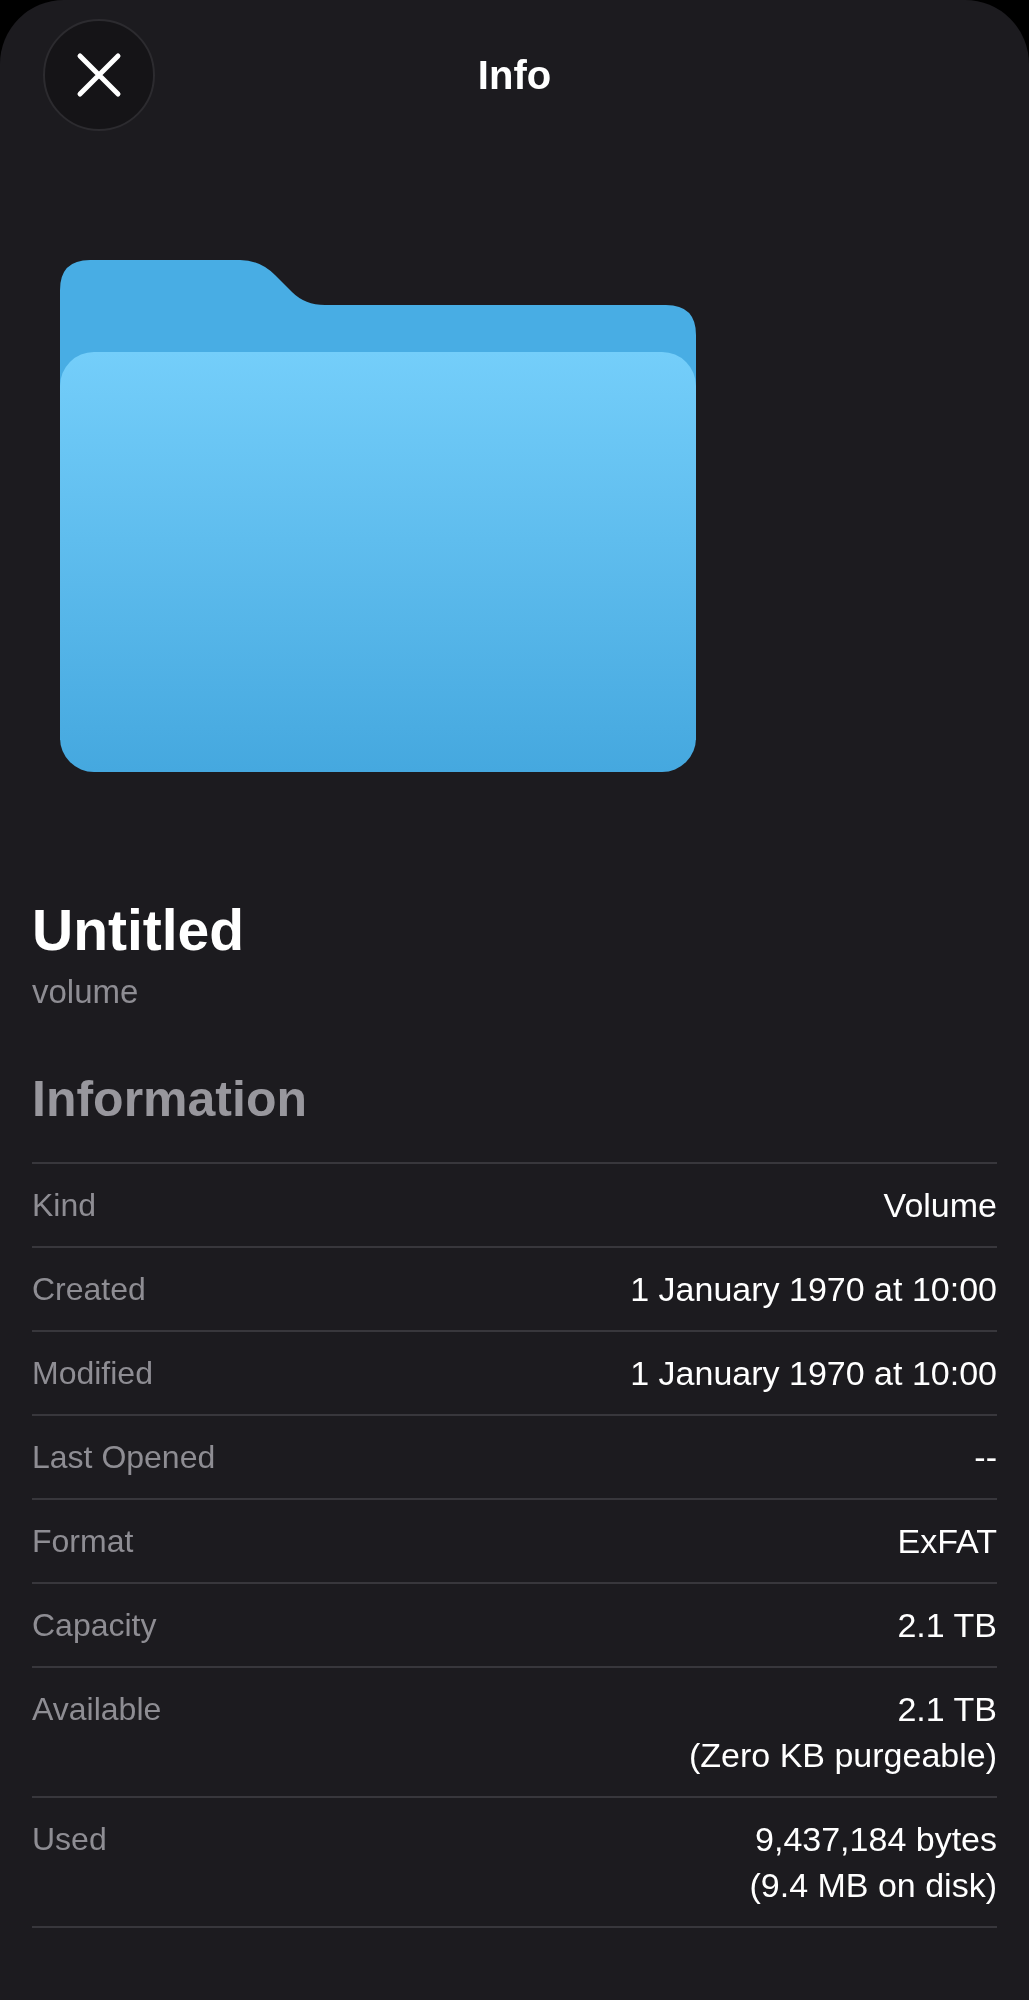  I want to click on section-title: Information, so click(170, 1099).